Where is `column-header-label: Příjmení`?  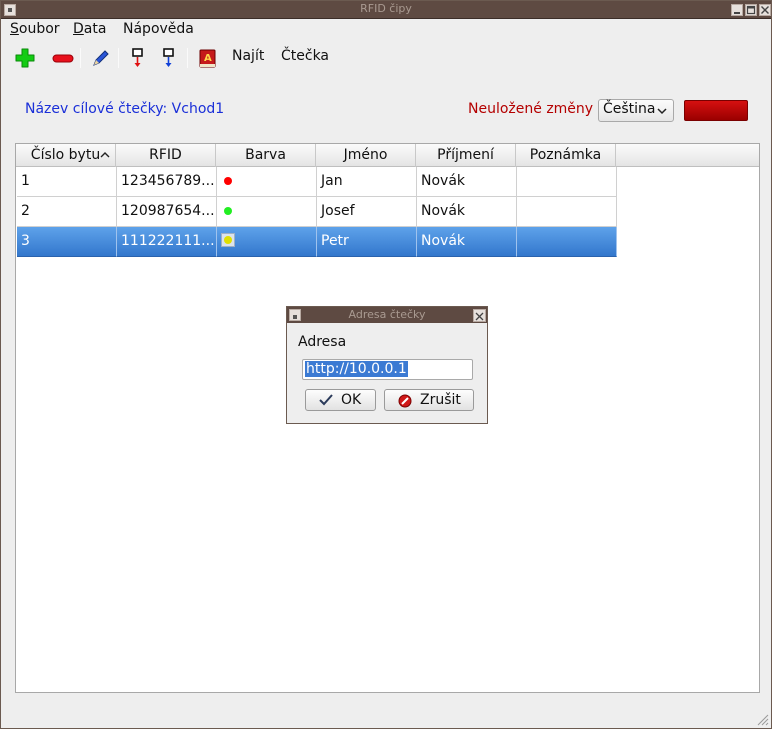
column-header-label: Příjmení is located at coordinates (465, 155).